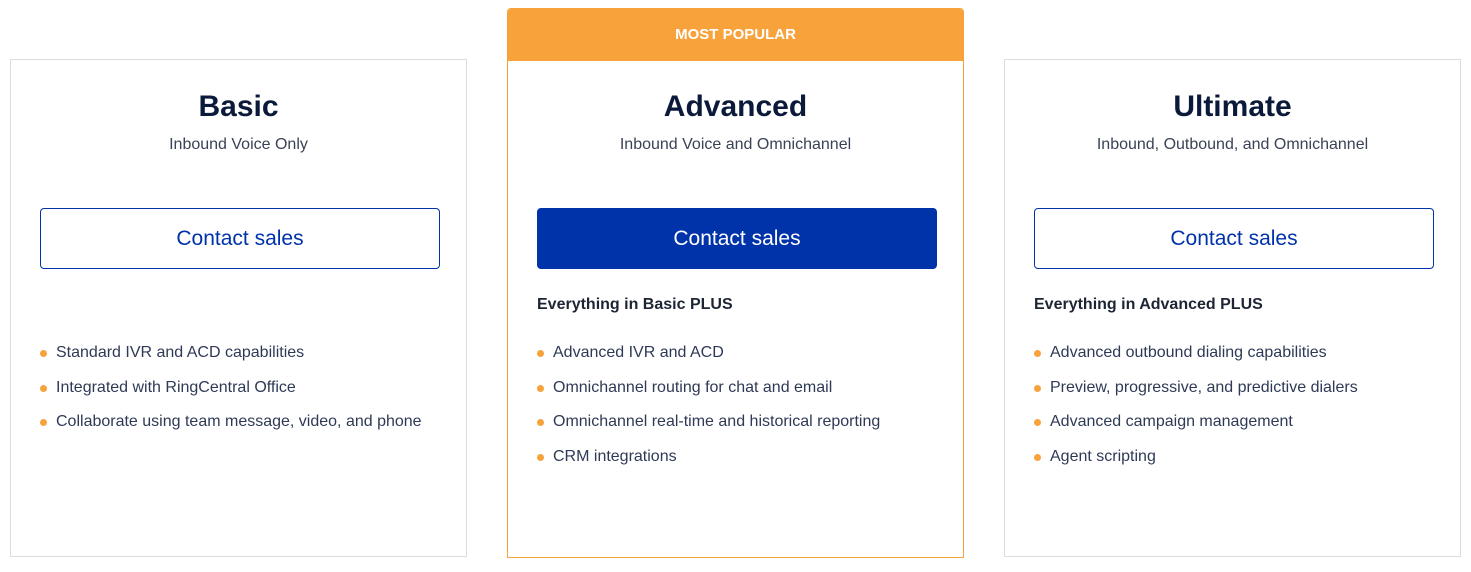  I want to click on plan-subtitle: Inbound Voice and Omnichannel, so click(735, 144).